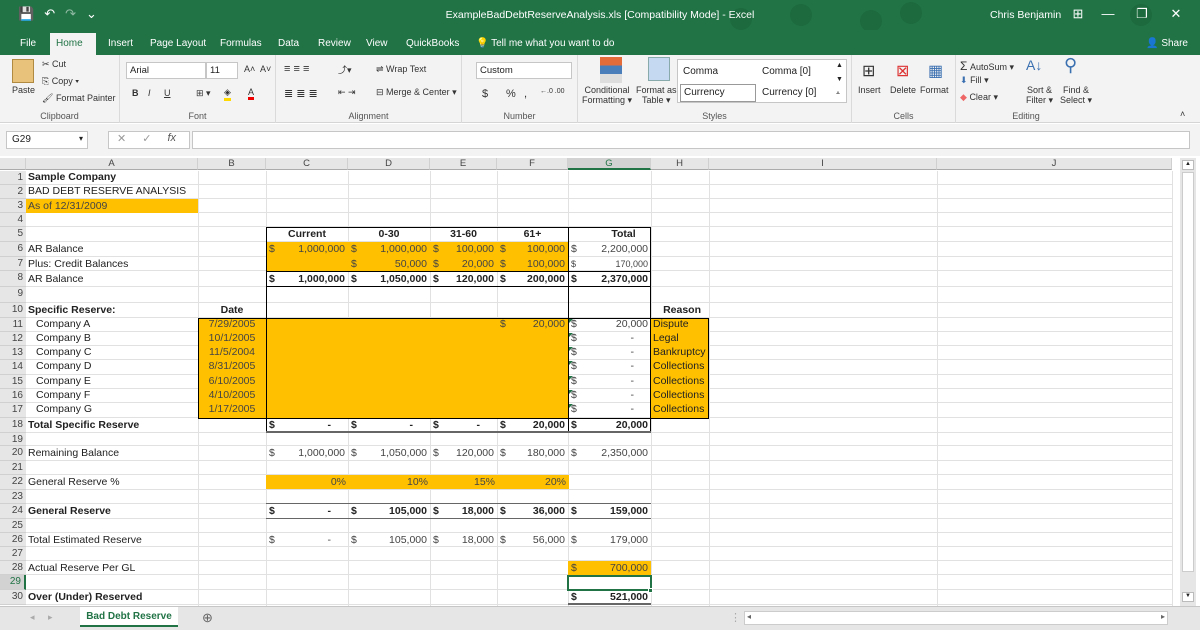 The width and height of the screenshot is (1200, 630). Describe the element at coordinates (389, 234) in the screenshot. I see `header-0-30: 0-30` at that location.